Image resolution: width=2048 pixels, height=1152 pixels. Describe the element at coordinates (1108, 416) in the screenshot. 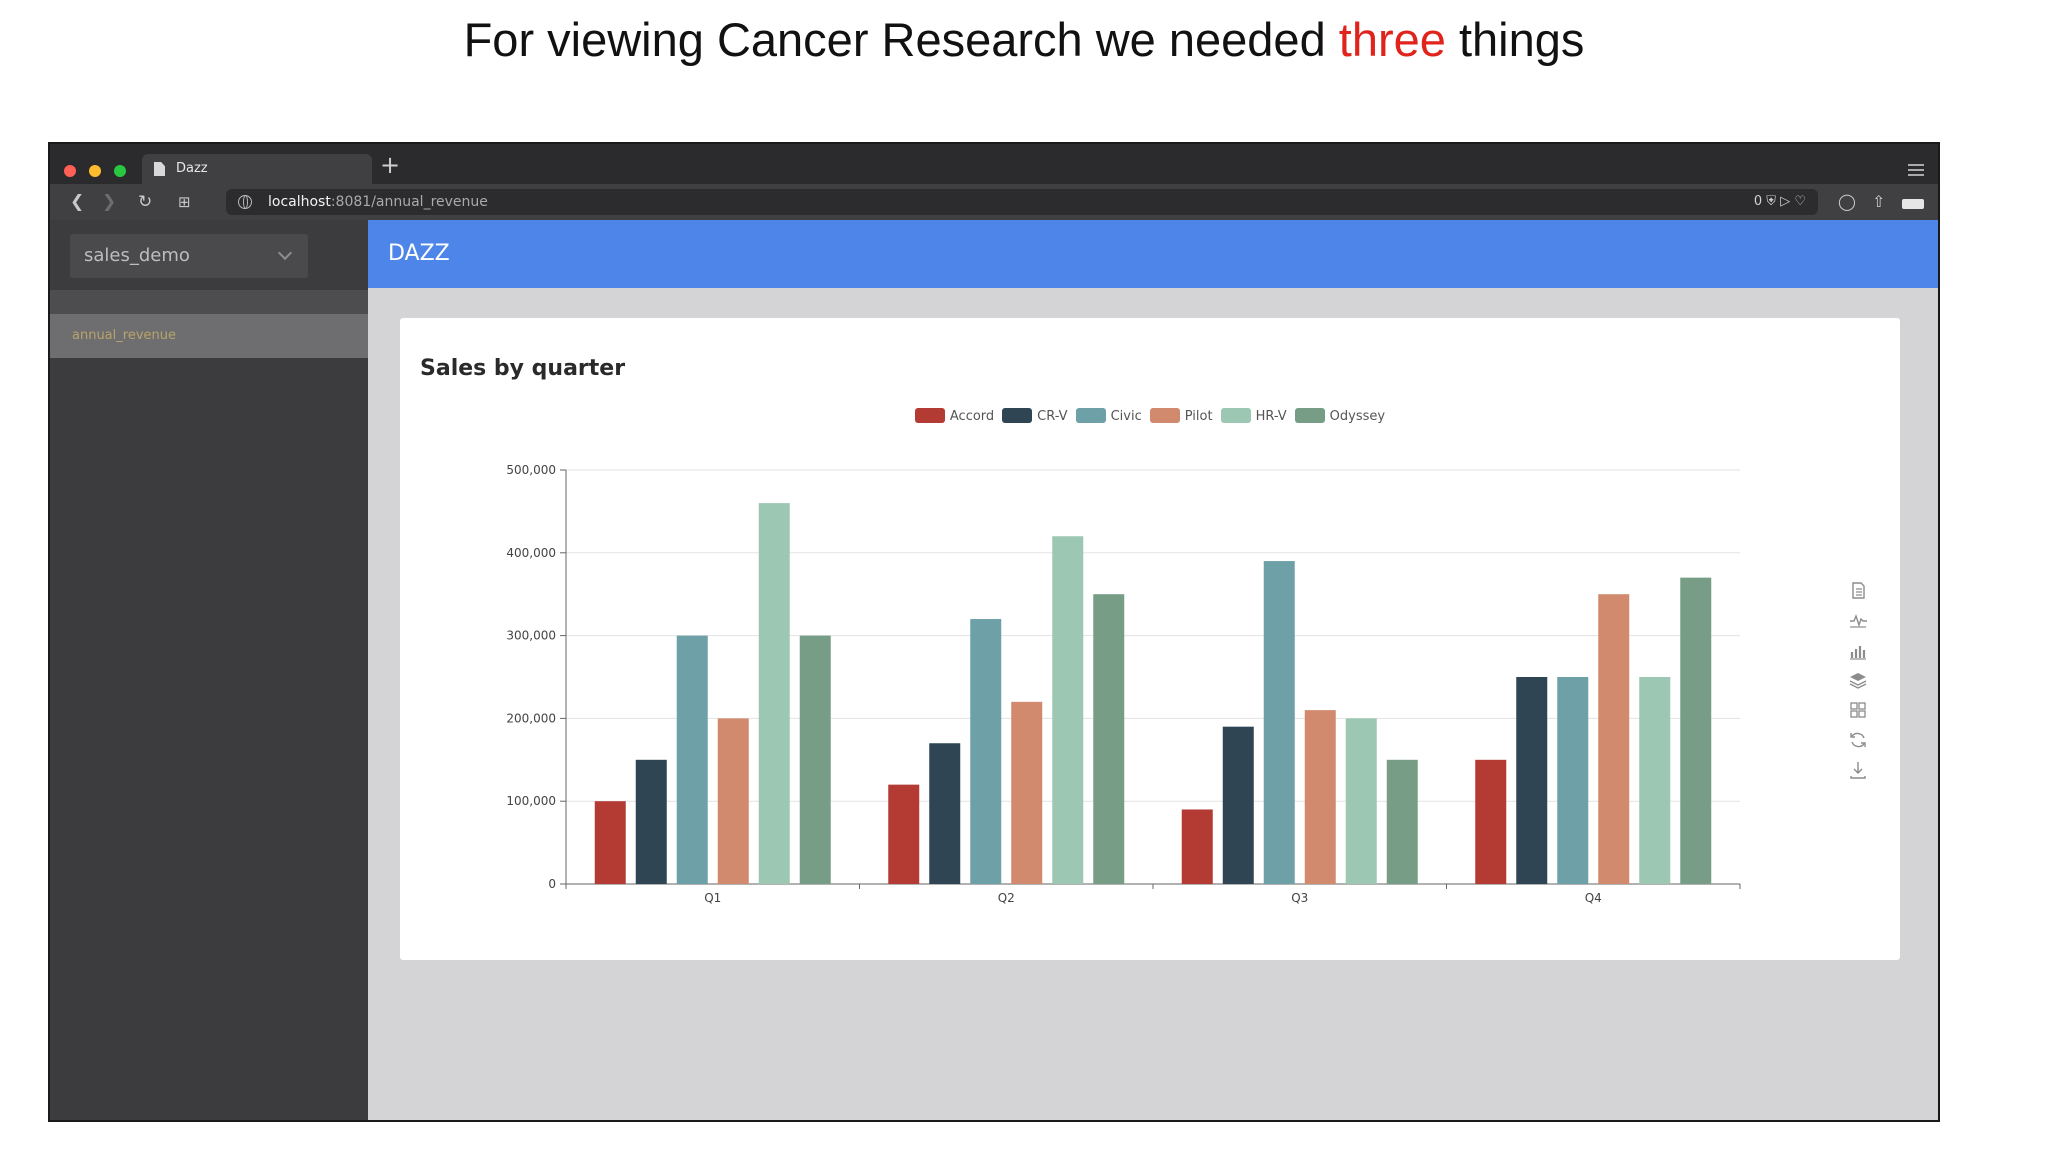

I see `legend-item: Civic` at that location.